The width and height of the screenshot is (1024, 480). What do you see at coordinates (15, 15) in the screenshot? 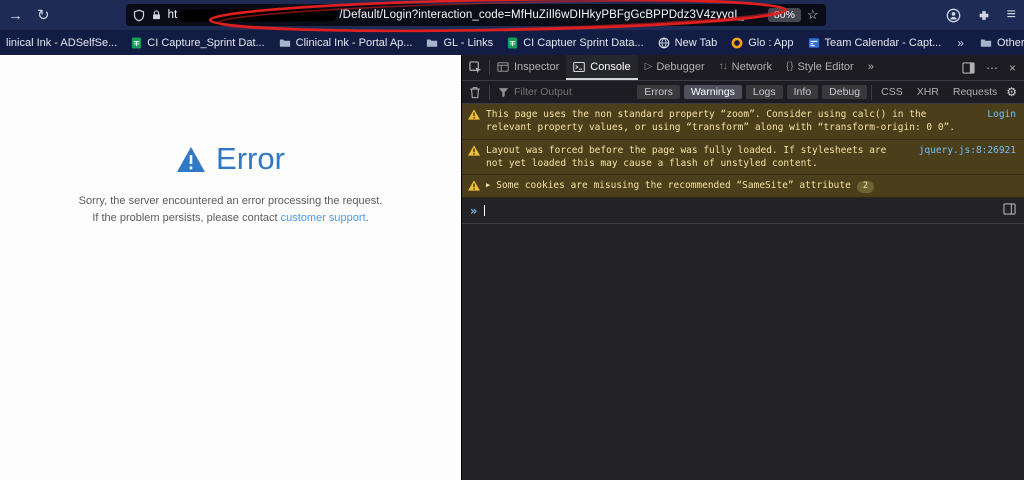
I see `forward-arrow-icon: →` at bounding box center [15, 15].